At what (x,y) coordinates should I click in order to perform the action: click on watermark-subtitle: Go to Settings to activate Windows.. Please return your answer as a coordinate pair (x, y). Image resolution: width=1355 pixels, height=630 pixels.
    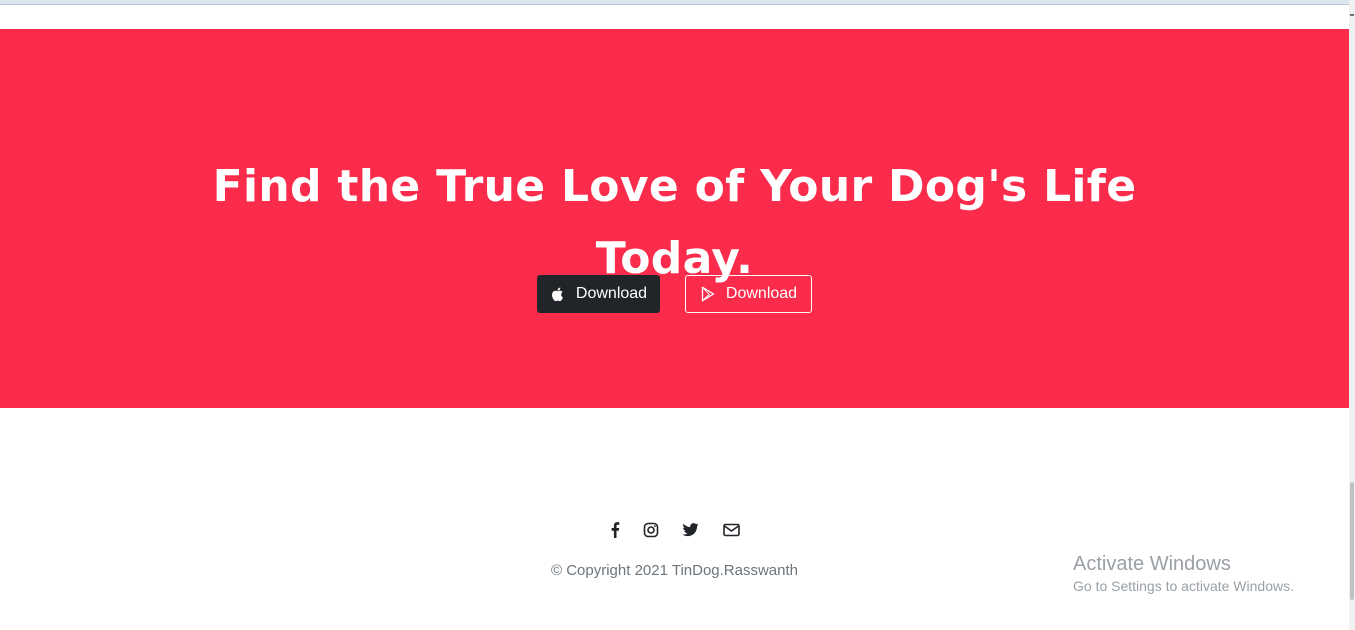
    Looking at the image, I should click on (1183, 586).